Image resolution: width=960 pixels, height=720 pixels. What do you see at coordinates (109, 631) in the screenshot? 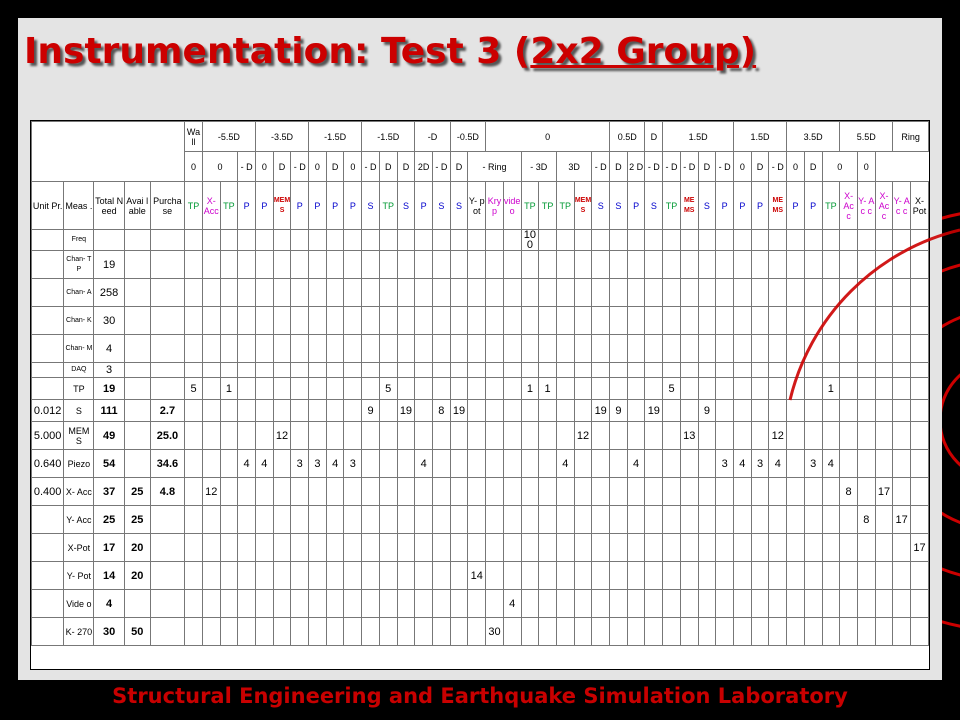
I see `total-need-cell: 30` at bounding box center [109, 631].